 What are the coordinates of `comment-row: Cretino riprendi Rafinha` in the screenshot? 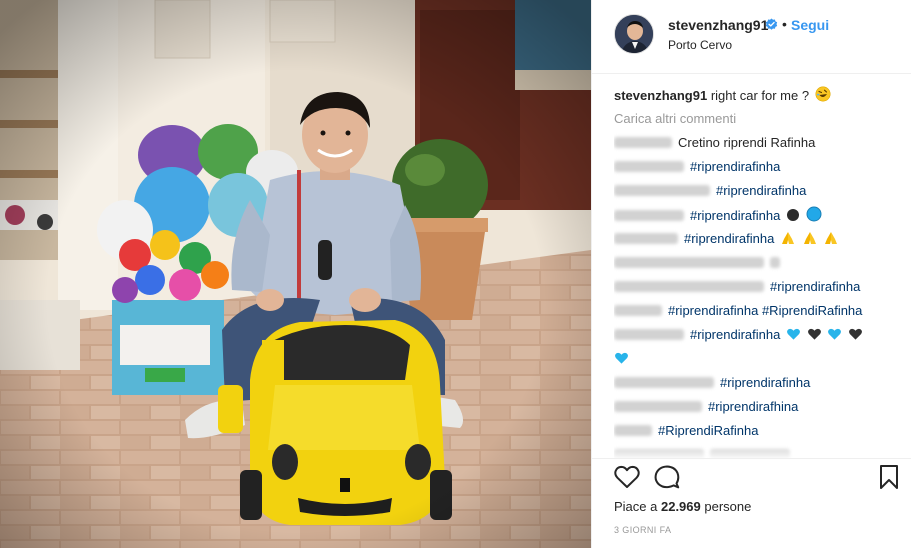 It's located at (756, 146).